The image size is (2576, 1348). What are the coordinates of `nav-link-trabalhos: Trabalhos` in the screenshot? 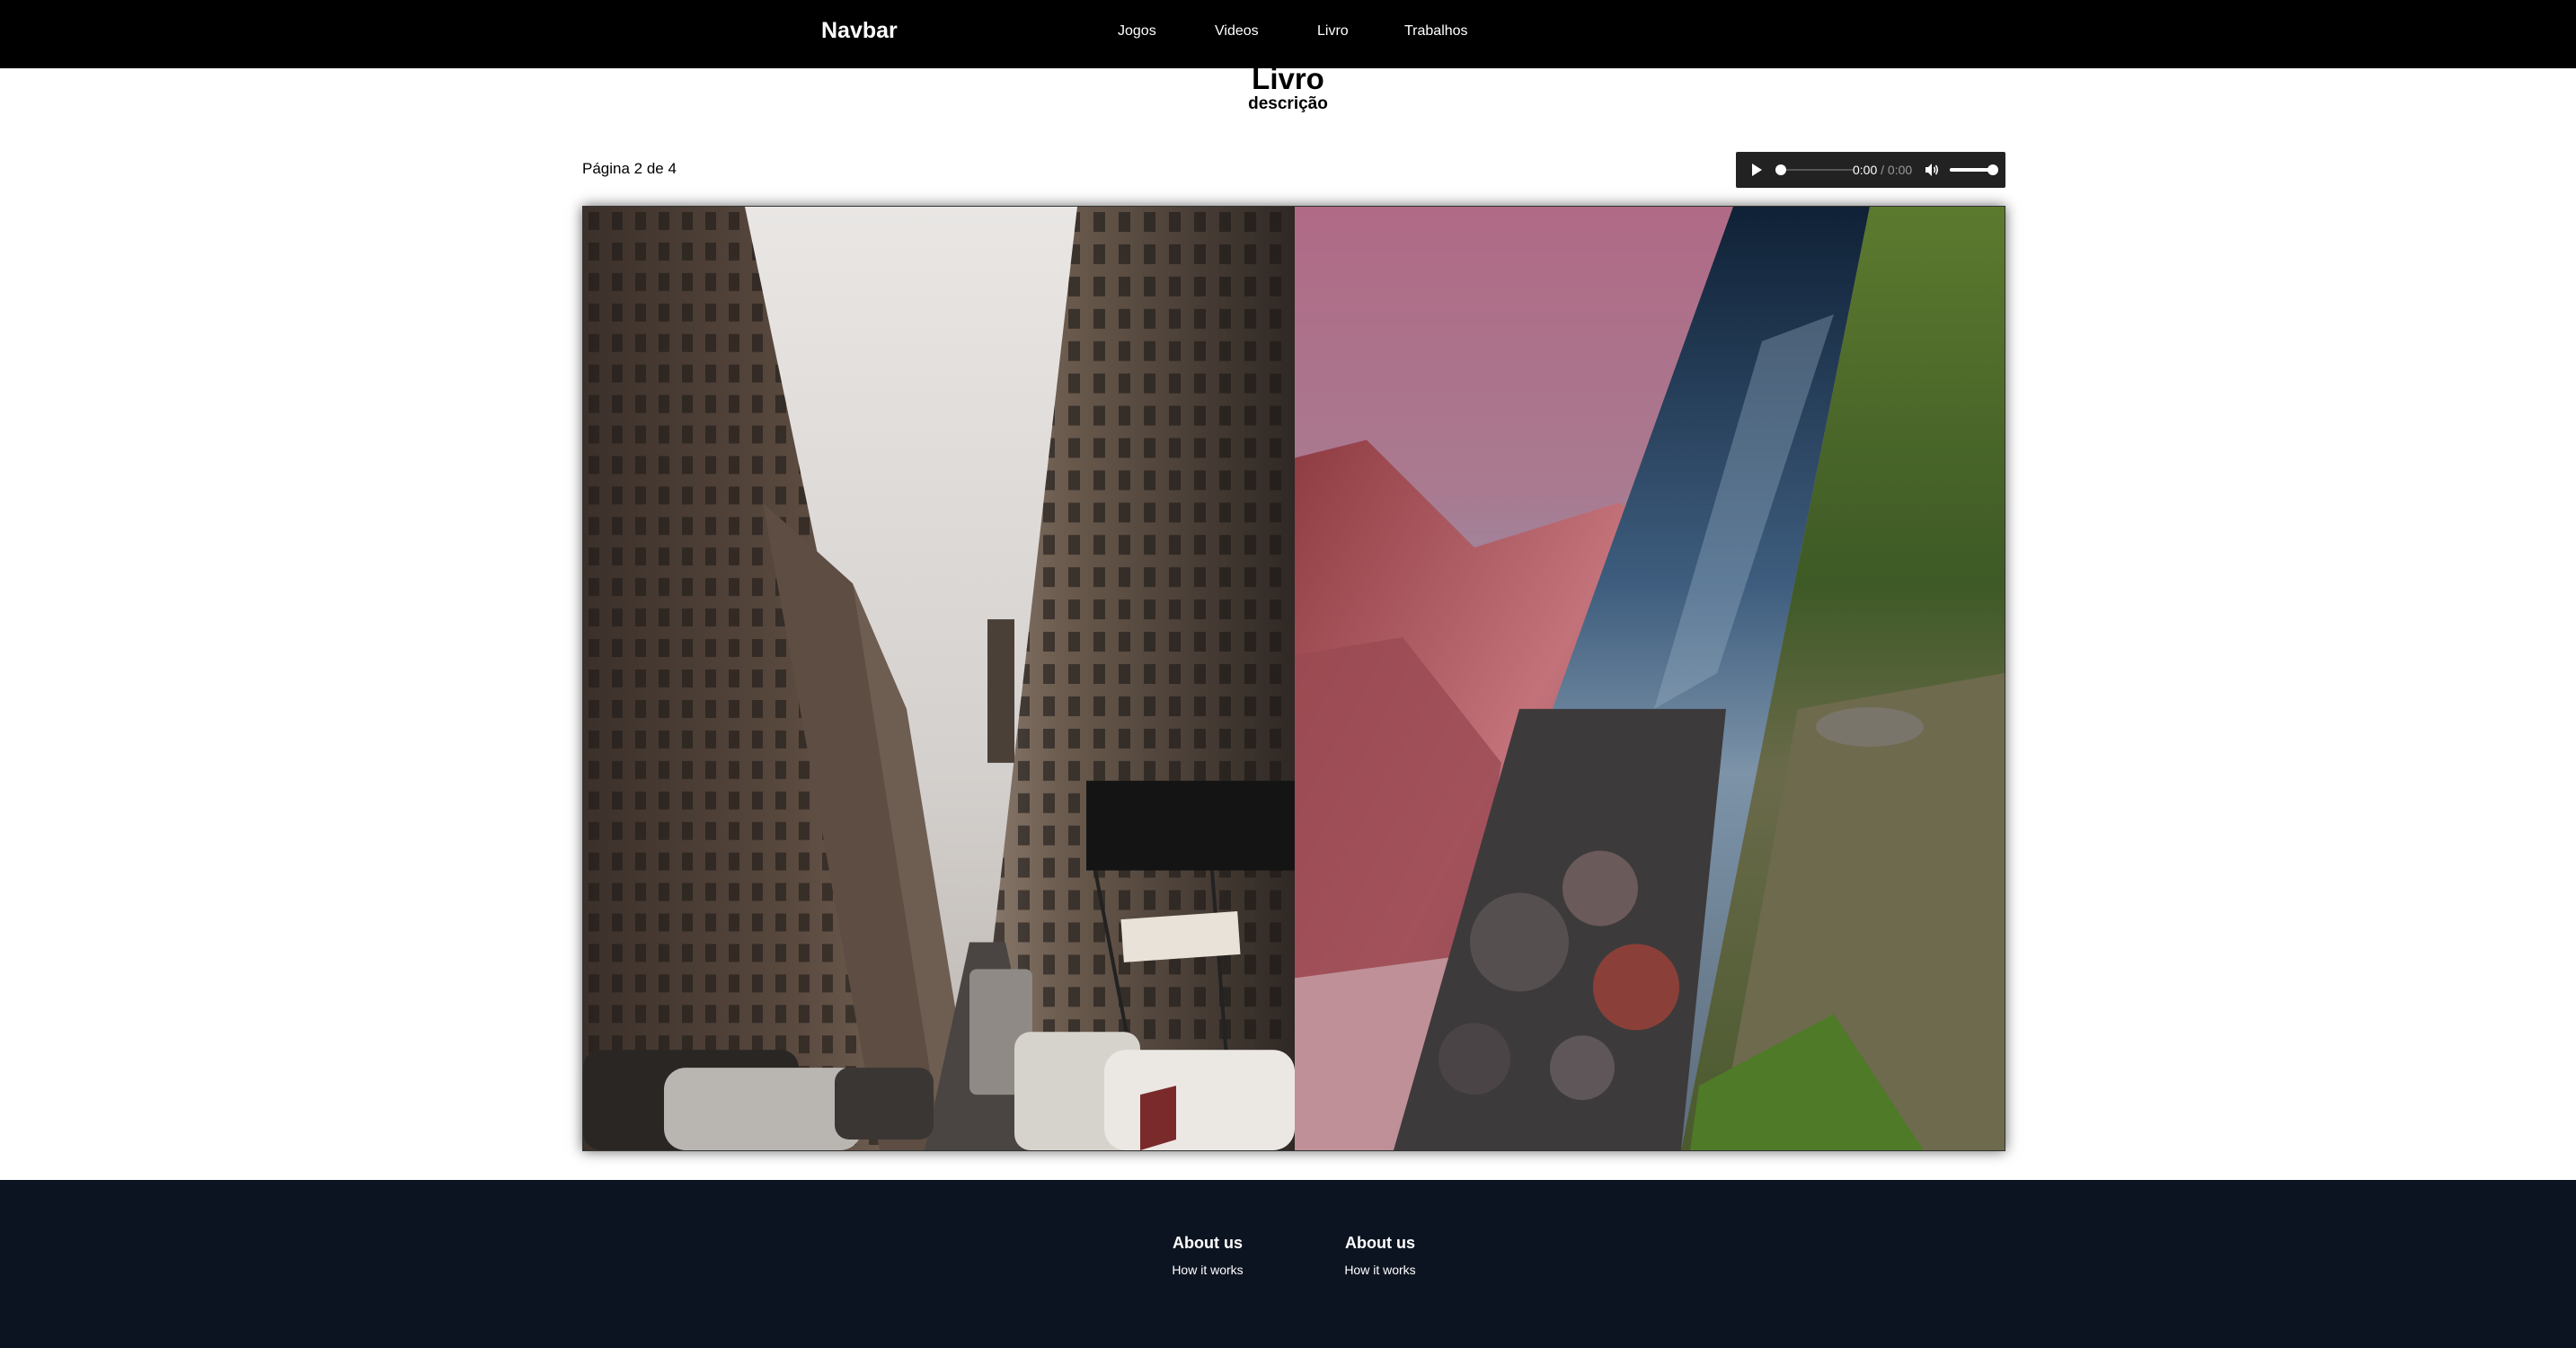 It's located at (1436, 31).